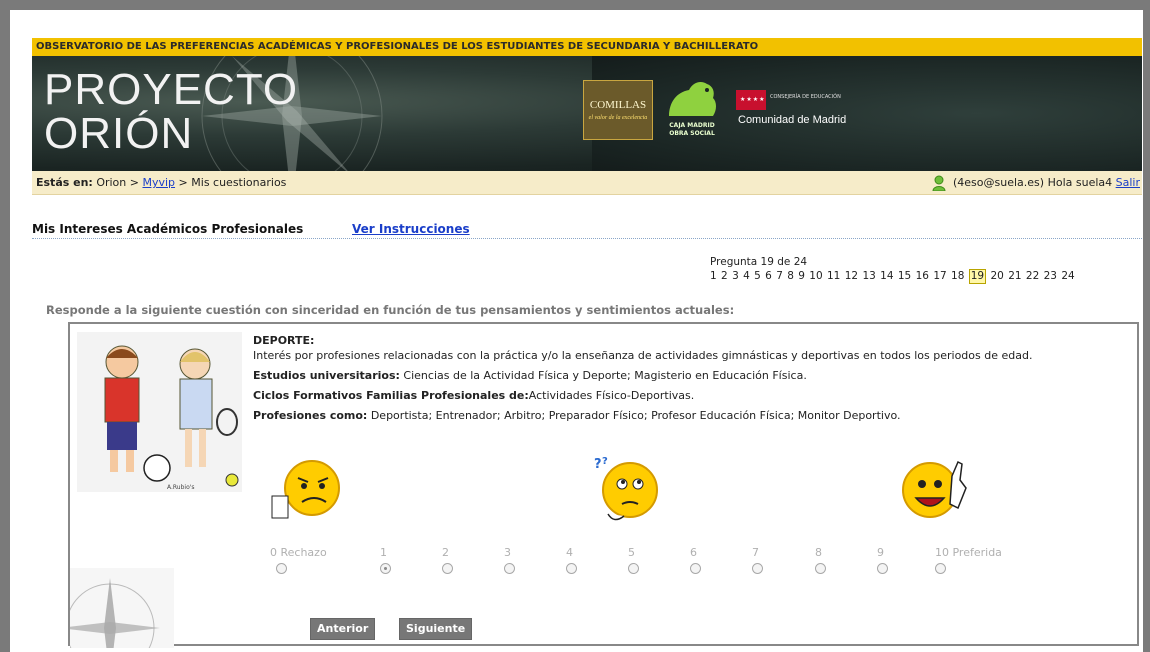  What do you see at coordinates (755, 552) in the screenshot?
I see `rating-label: 7` at bounding box center [755, 552].